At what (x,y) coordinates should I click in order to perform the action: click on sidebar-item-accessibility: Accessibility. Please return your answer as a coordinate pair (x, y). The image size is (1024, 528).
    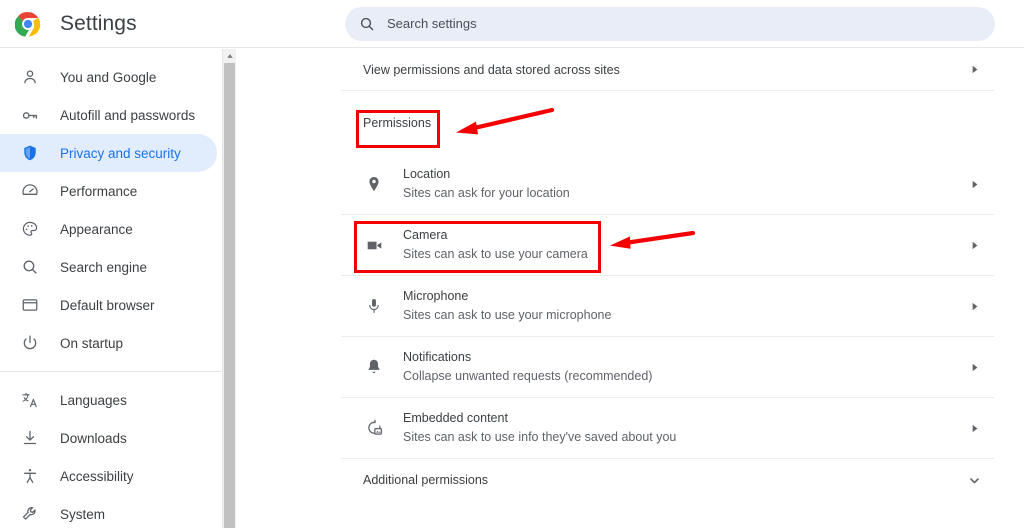
    Looking at the image, I should click on (108, 476).